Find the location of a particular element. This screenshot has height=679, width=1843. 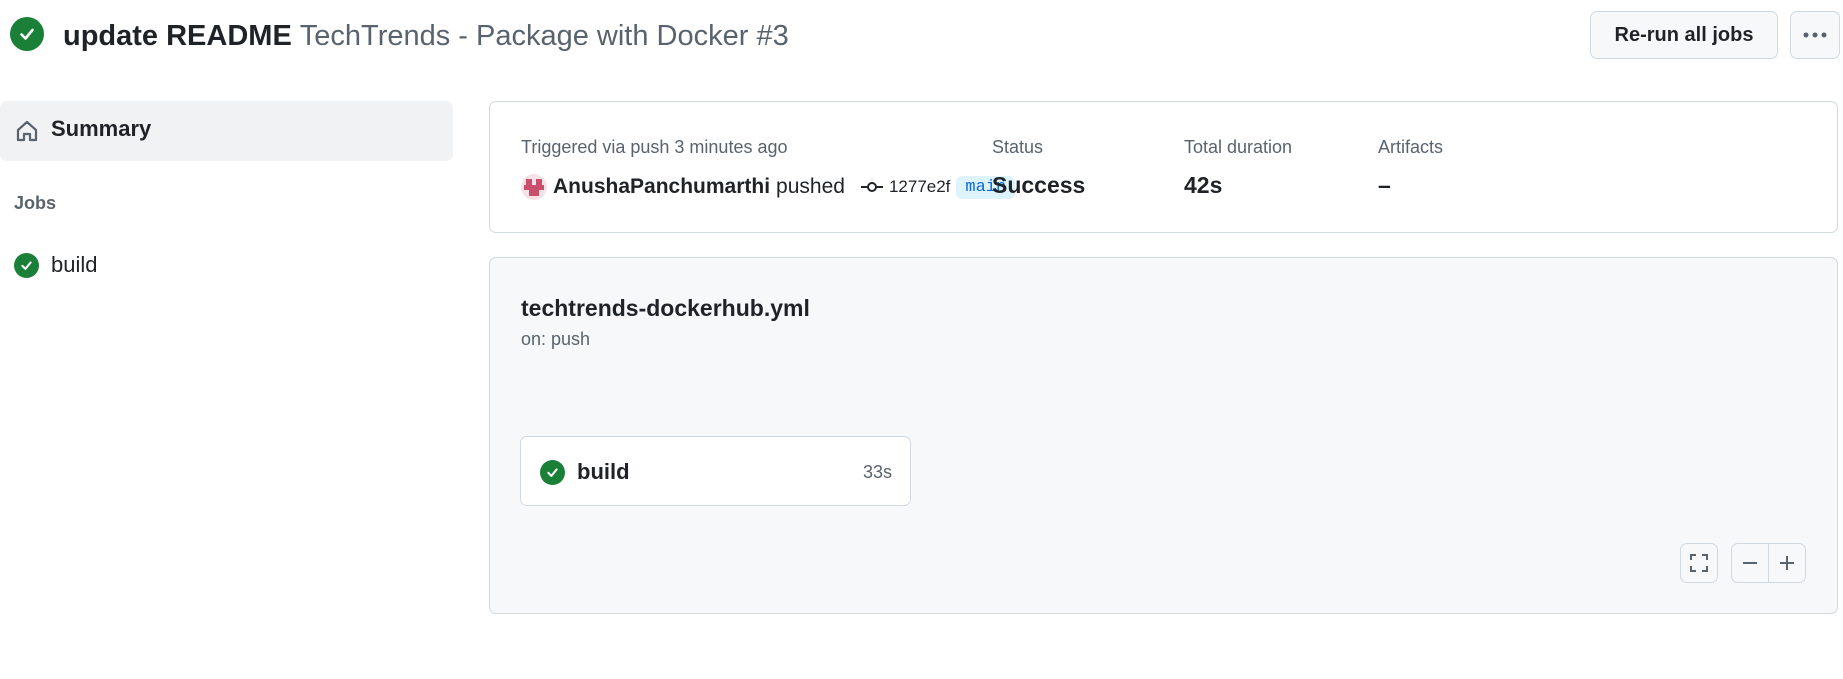

avatar is located at coordinates (534, 187).